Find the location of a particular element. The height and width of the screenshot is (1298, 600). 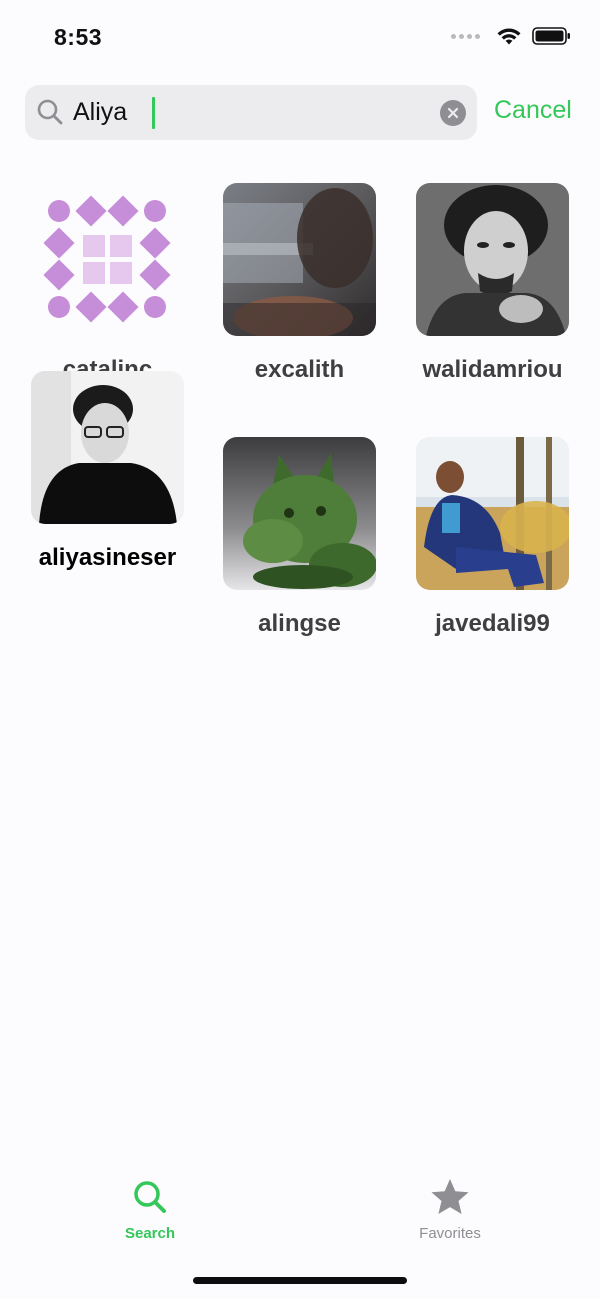

search-query: Aliya is located at coordinates (100, 112).